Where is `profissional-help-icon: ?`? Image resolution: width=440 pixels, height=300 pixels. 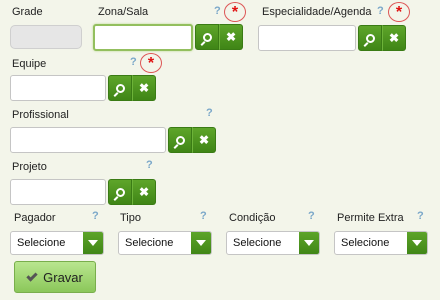
profissional-help-icon: ? is located at coordinates (209, 113).